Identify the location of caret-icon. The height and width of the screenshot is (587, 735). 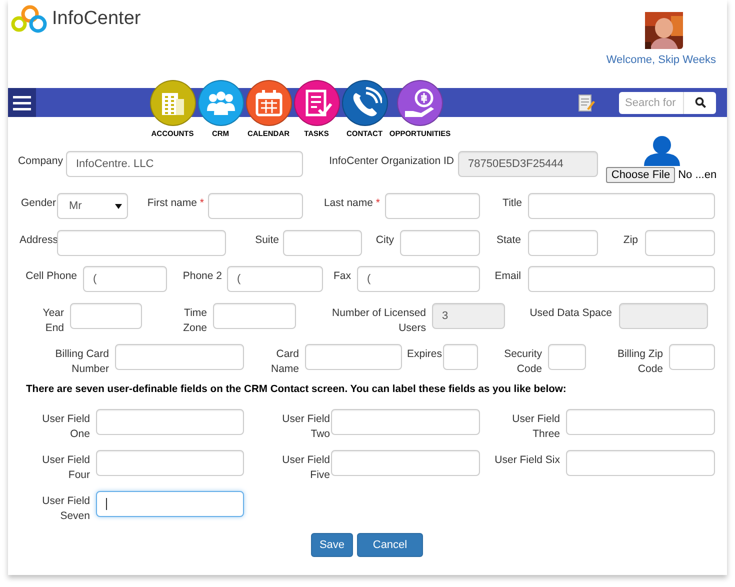
(118, 206).